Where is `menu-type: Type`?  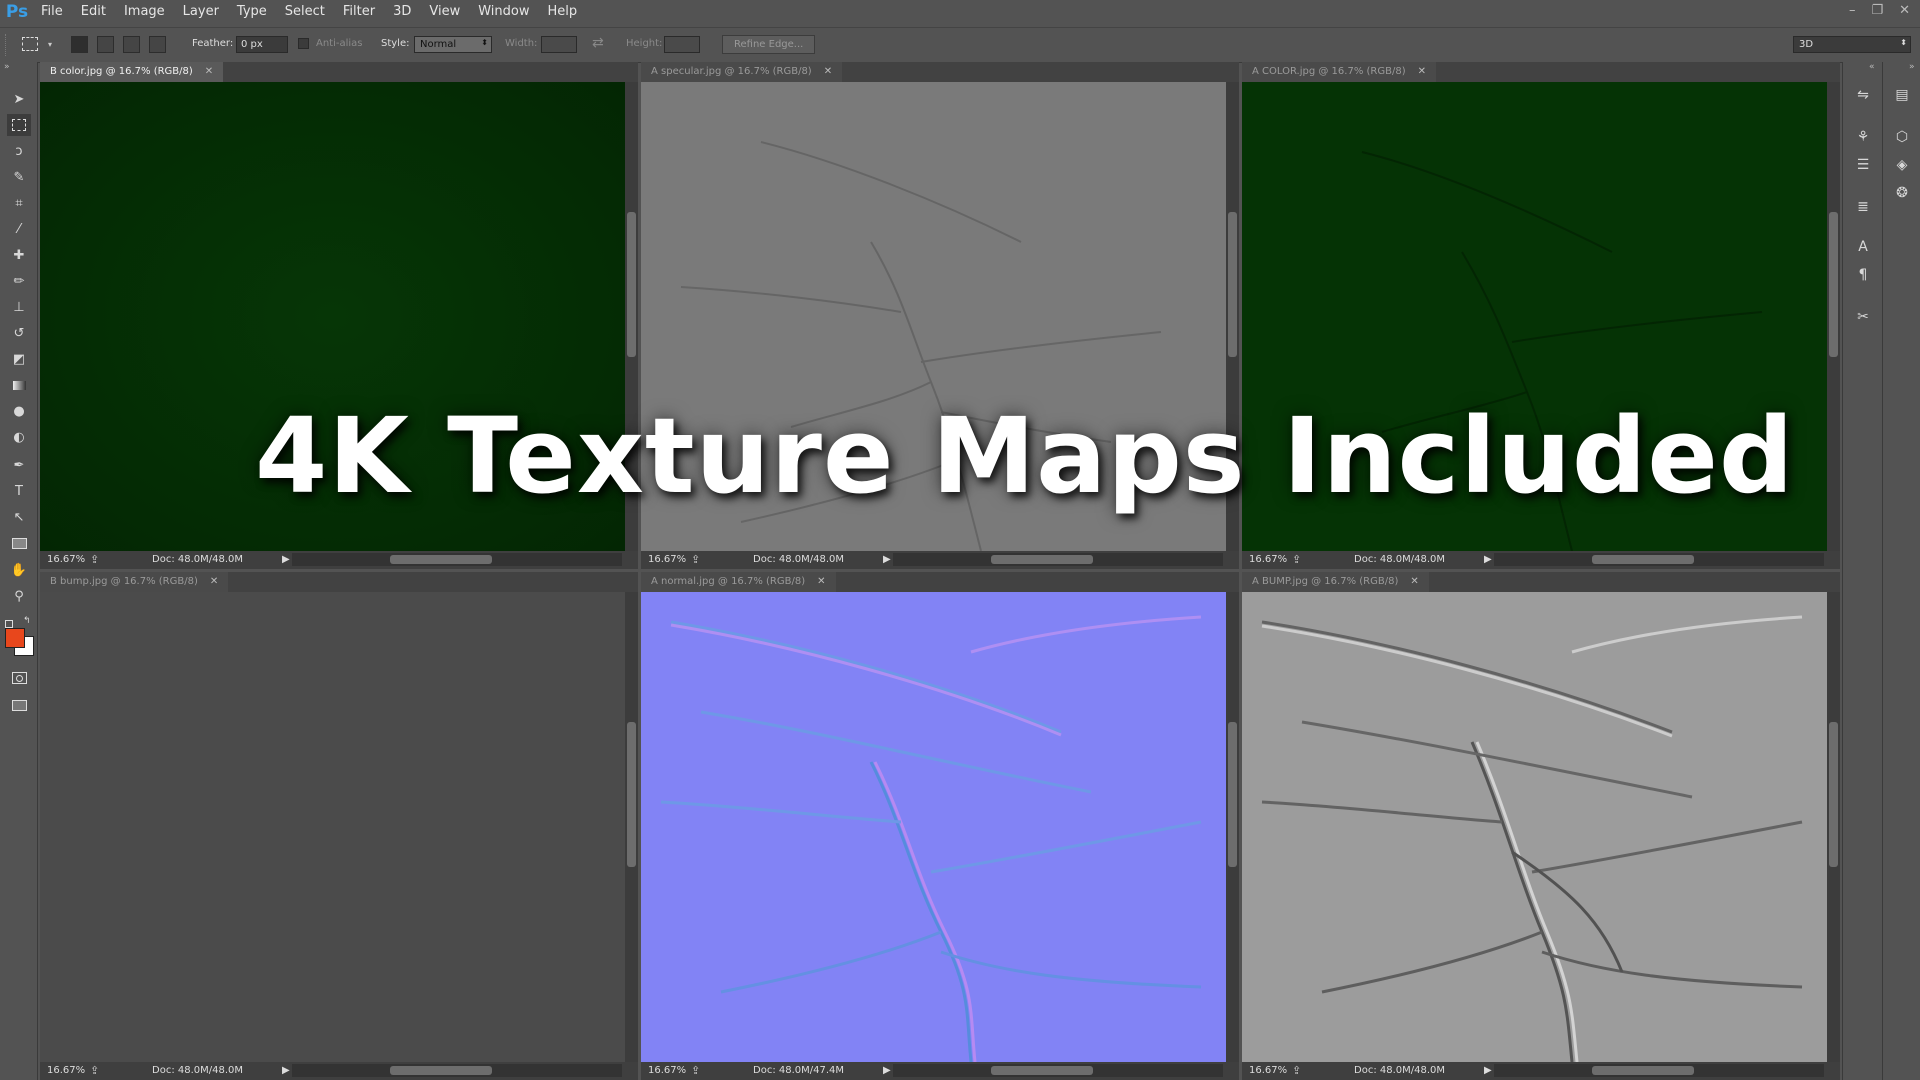 menu-type: Type is located at coordinates (252, 12).